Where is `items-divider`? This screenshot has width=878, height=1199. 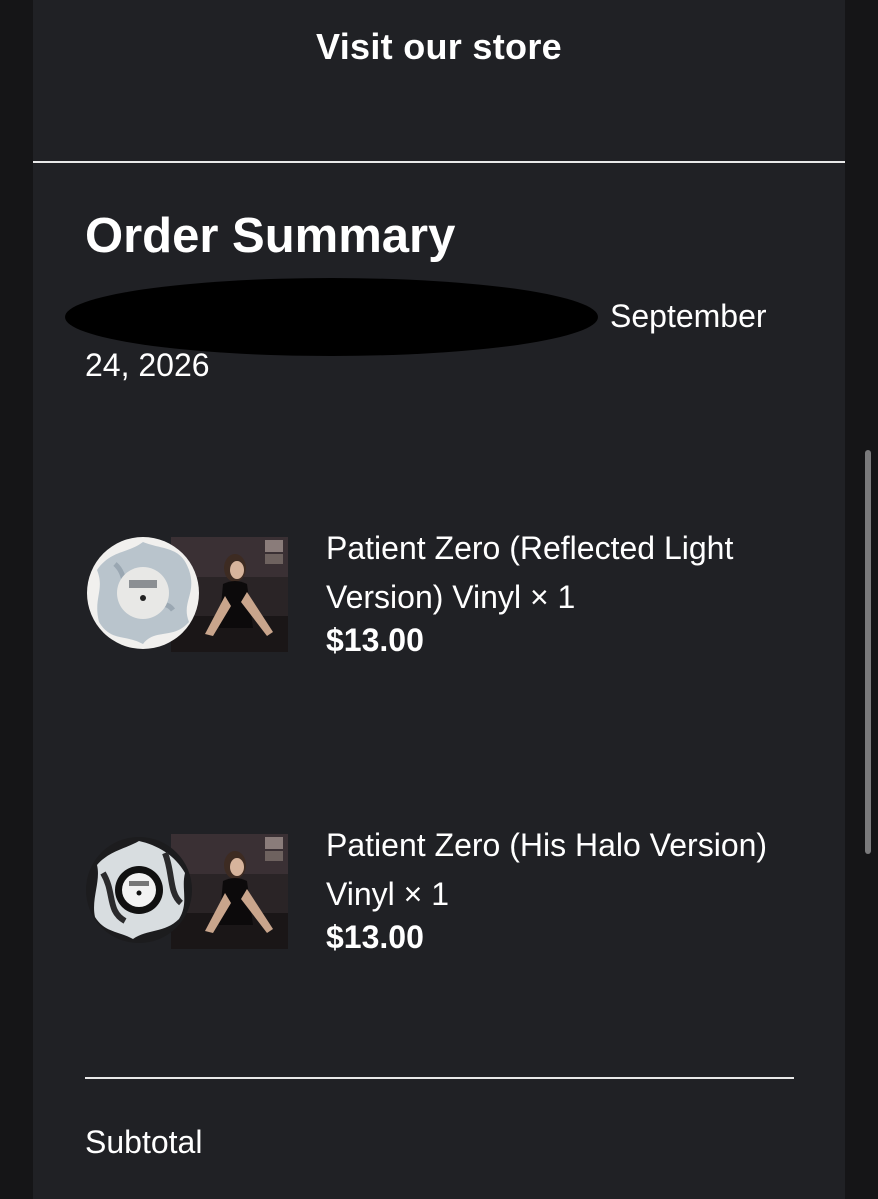
items-divider is located at coordinates (439, 1078).